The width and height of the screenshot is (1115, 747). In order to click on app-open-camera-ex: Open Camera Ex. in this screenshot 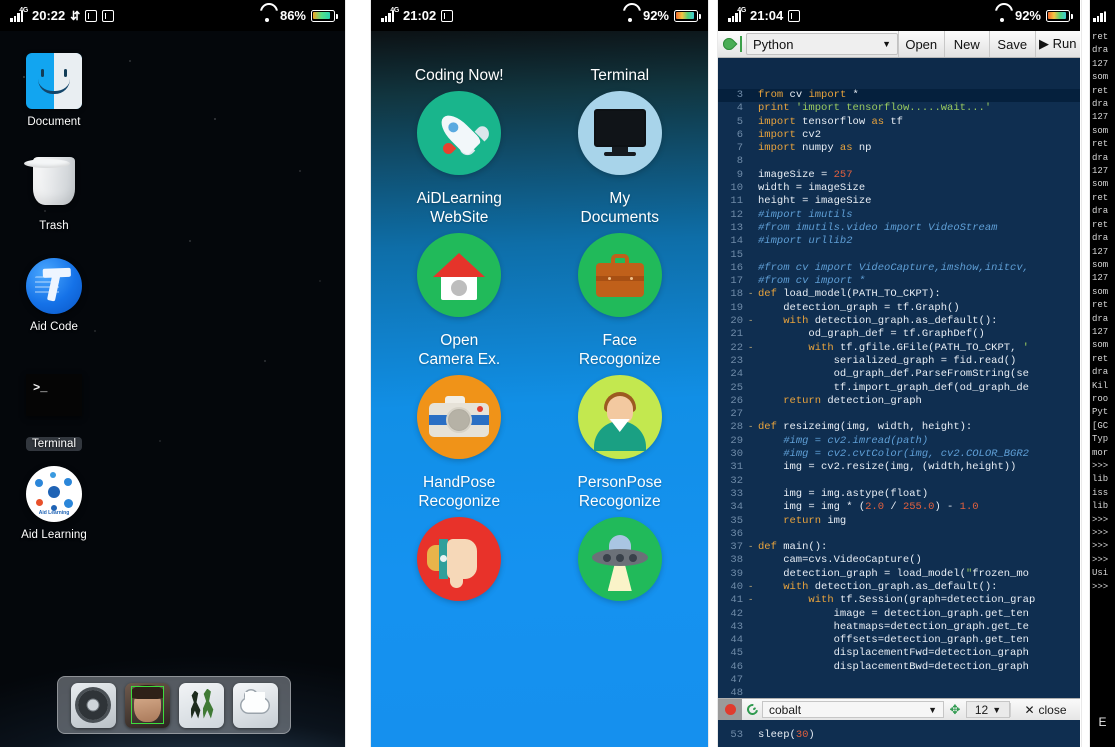, I will do `click(459, 395)`.